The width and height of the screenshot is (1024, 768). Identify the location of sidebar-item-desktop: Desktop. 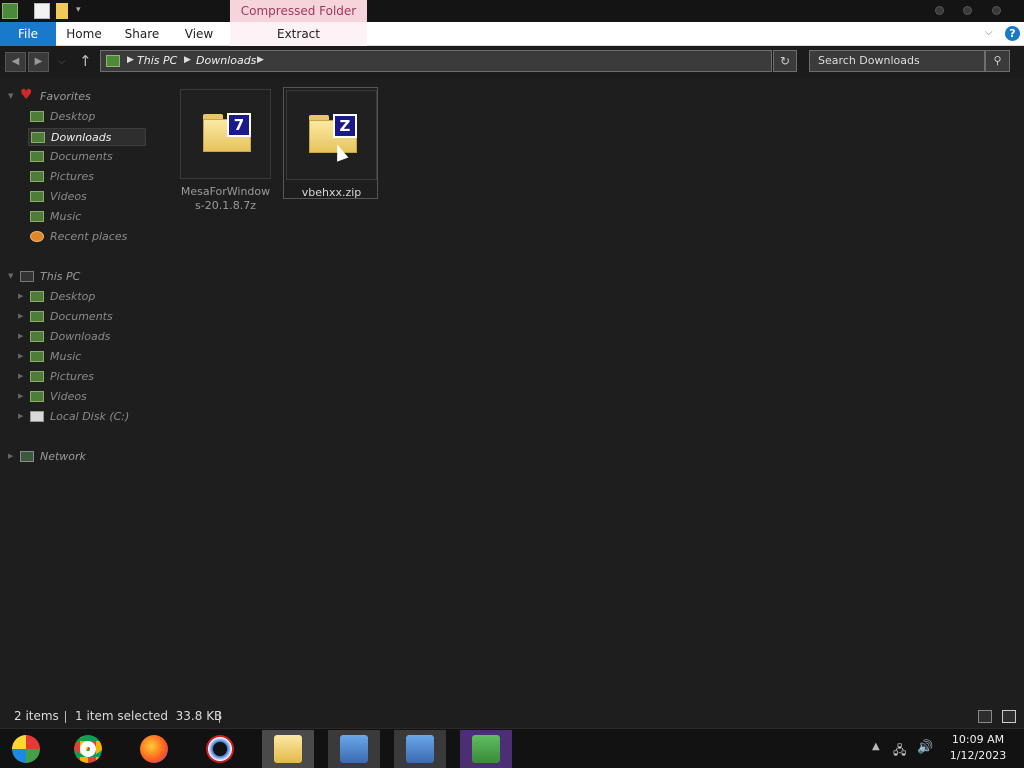
(87, 117).